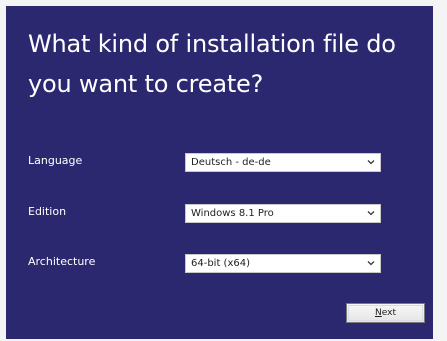 Image resolution: width=447 pixels, height=341 pixels. I want to click on page-title-line-2: you want to create?, so click(146, 84).